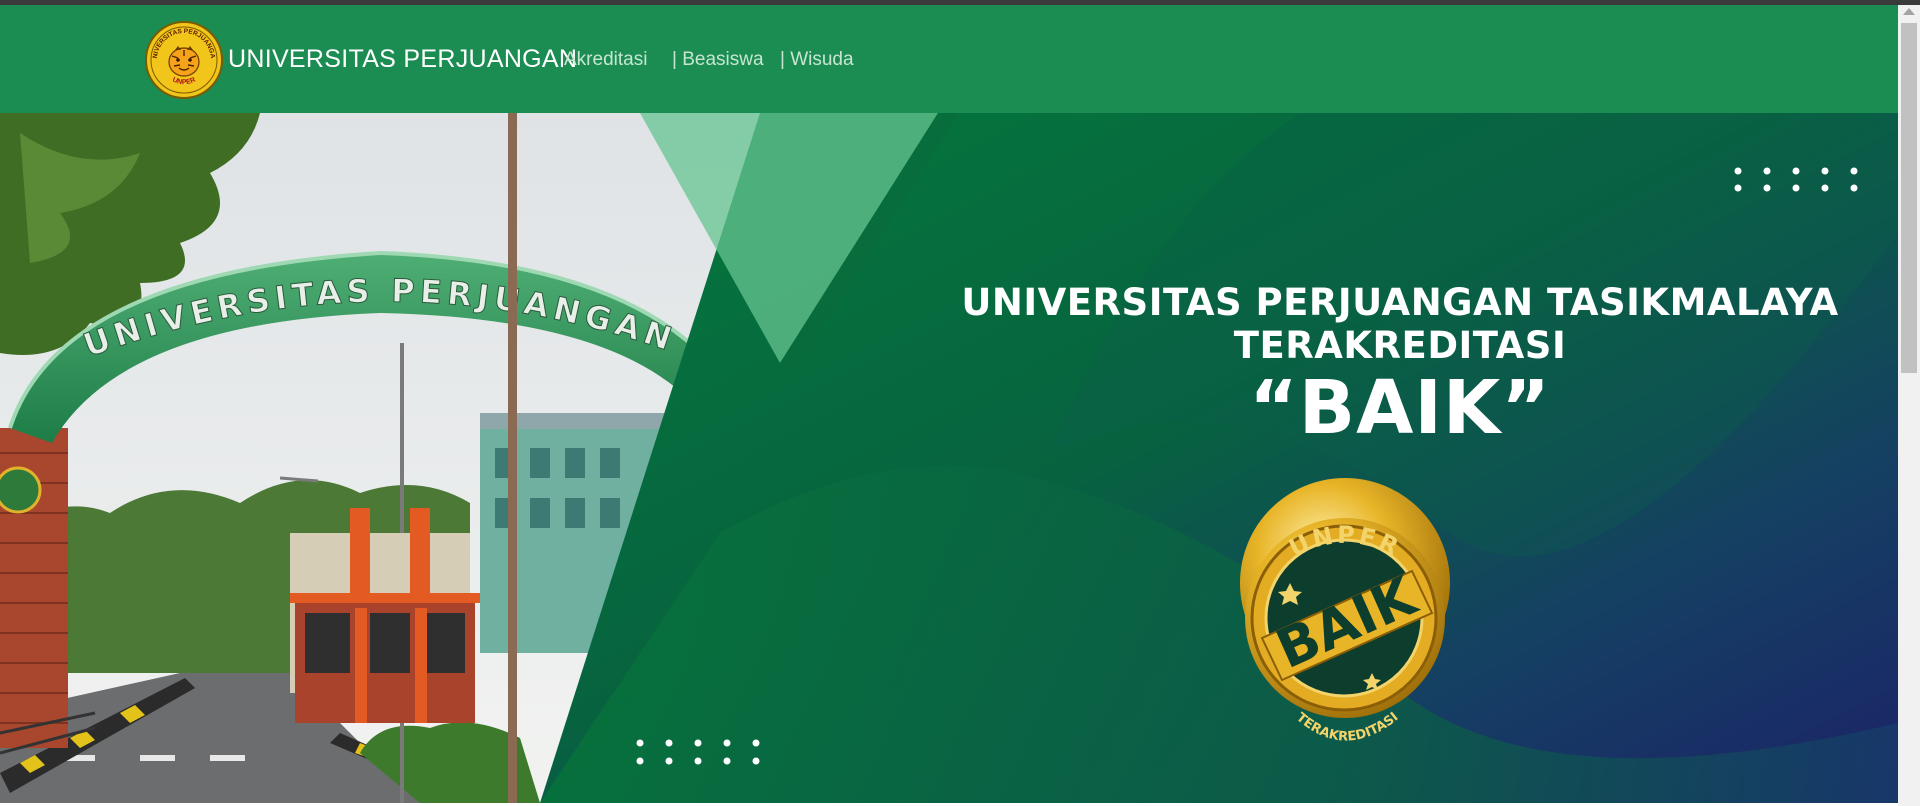 The height and width of the screenshot is (806, 1920). What do you see at coordinates (1909, 11) in the screenshot?
I see `scroll-up-arrow-icon` at bounding box center [1909, 11].